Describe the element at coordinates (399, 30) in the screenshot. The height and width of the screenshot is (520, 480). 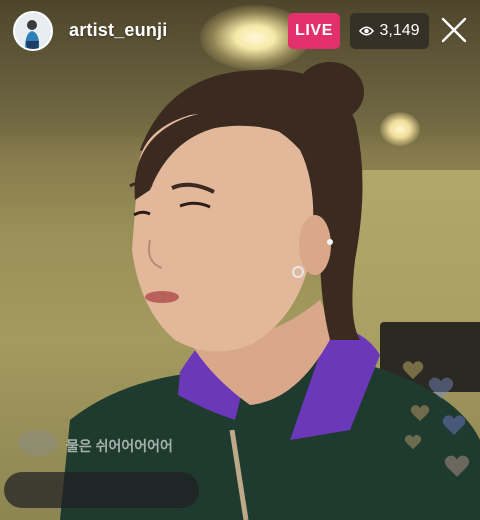
I see `viewer-count: 3,149` at that location.